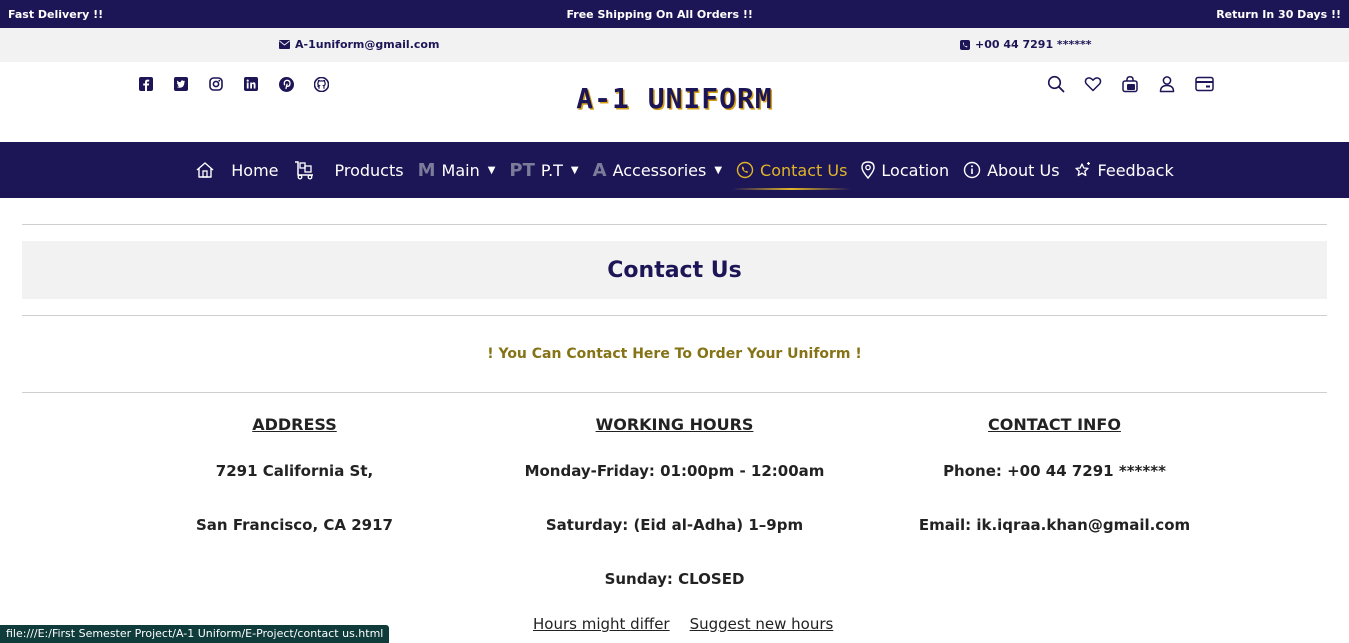  Describe the element at coordinates (972, 170) in the screenshot. I see `info-circle-icon` at that location.